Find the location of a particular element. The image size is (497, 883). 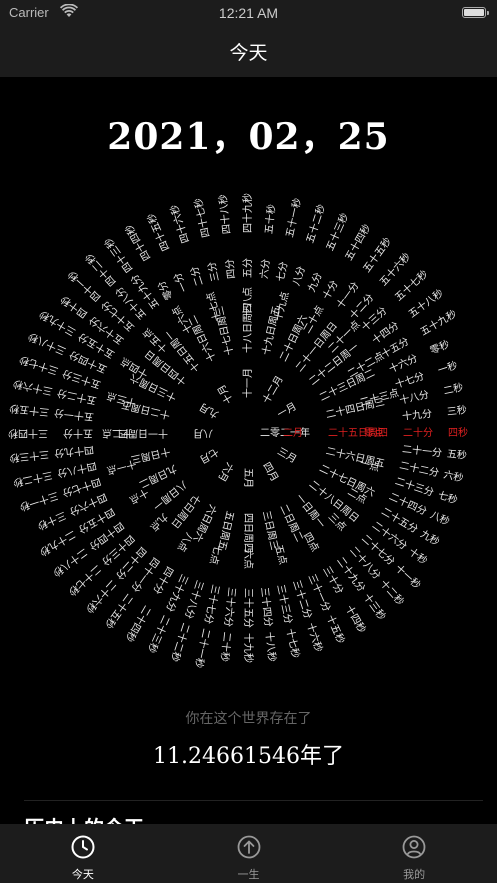

ring-second-label: 二秒 is located at coordinates (453, 388).